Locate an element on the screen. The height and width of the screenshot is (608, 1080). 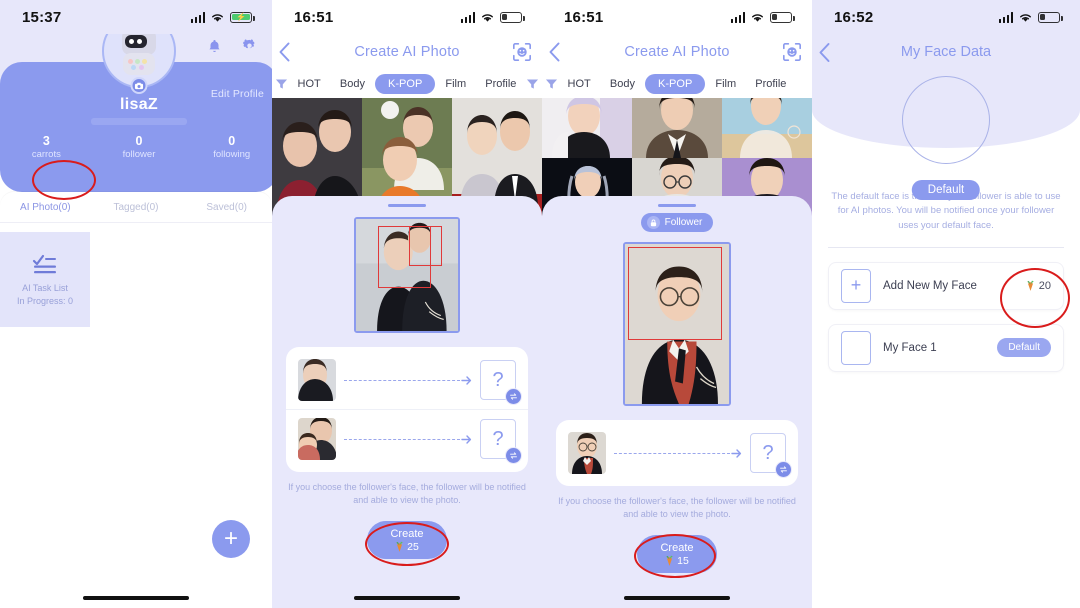
default-face-badge: Default is located at coordinates (946, 190).